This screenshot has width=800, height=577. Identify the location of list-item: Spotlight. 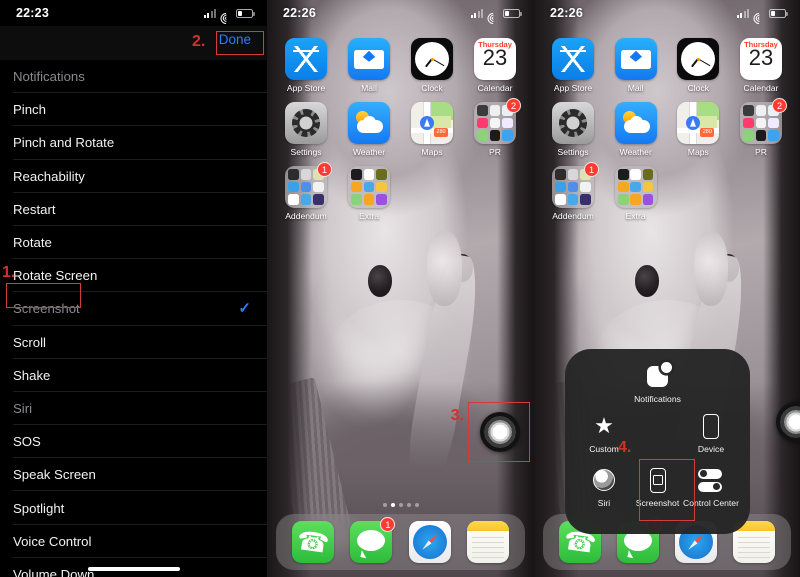
(133, 508).